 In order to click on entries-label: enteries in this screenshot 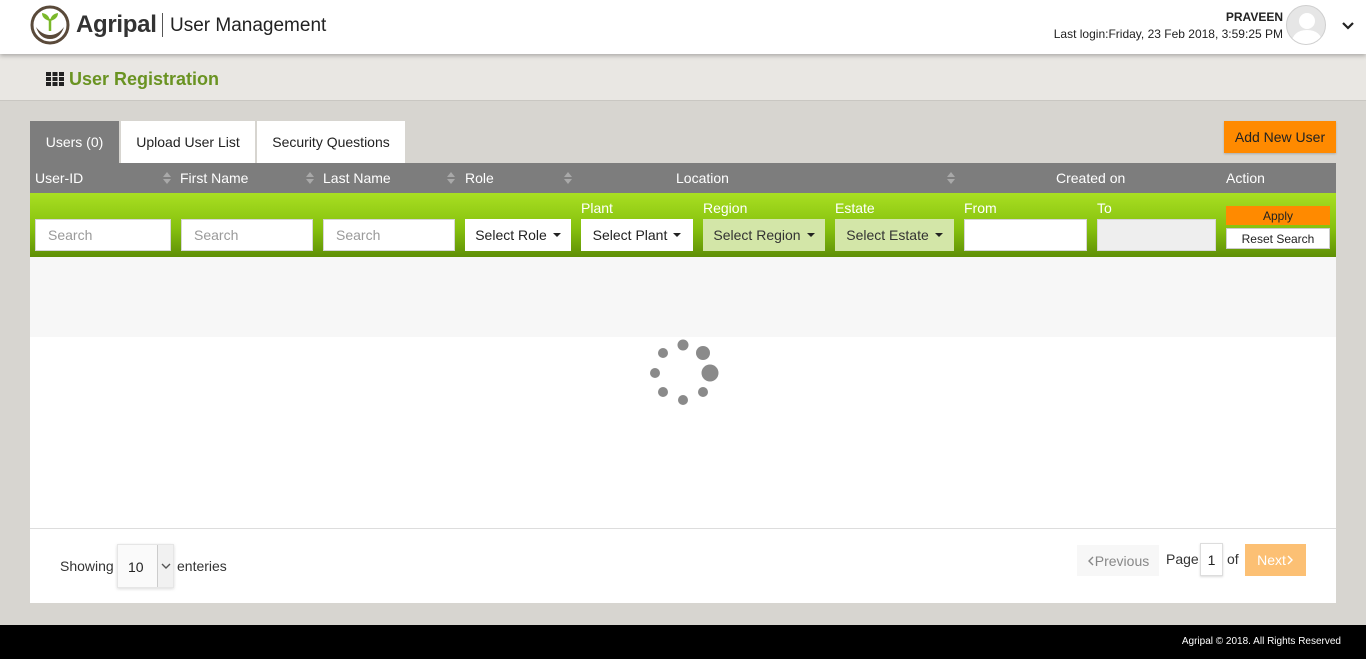, I will do `click(202, 566)`.